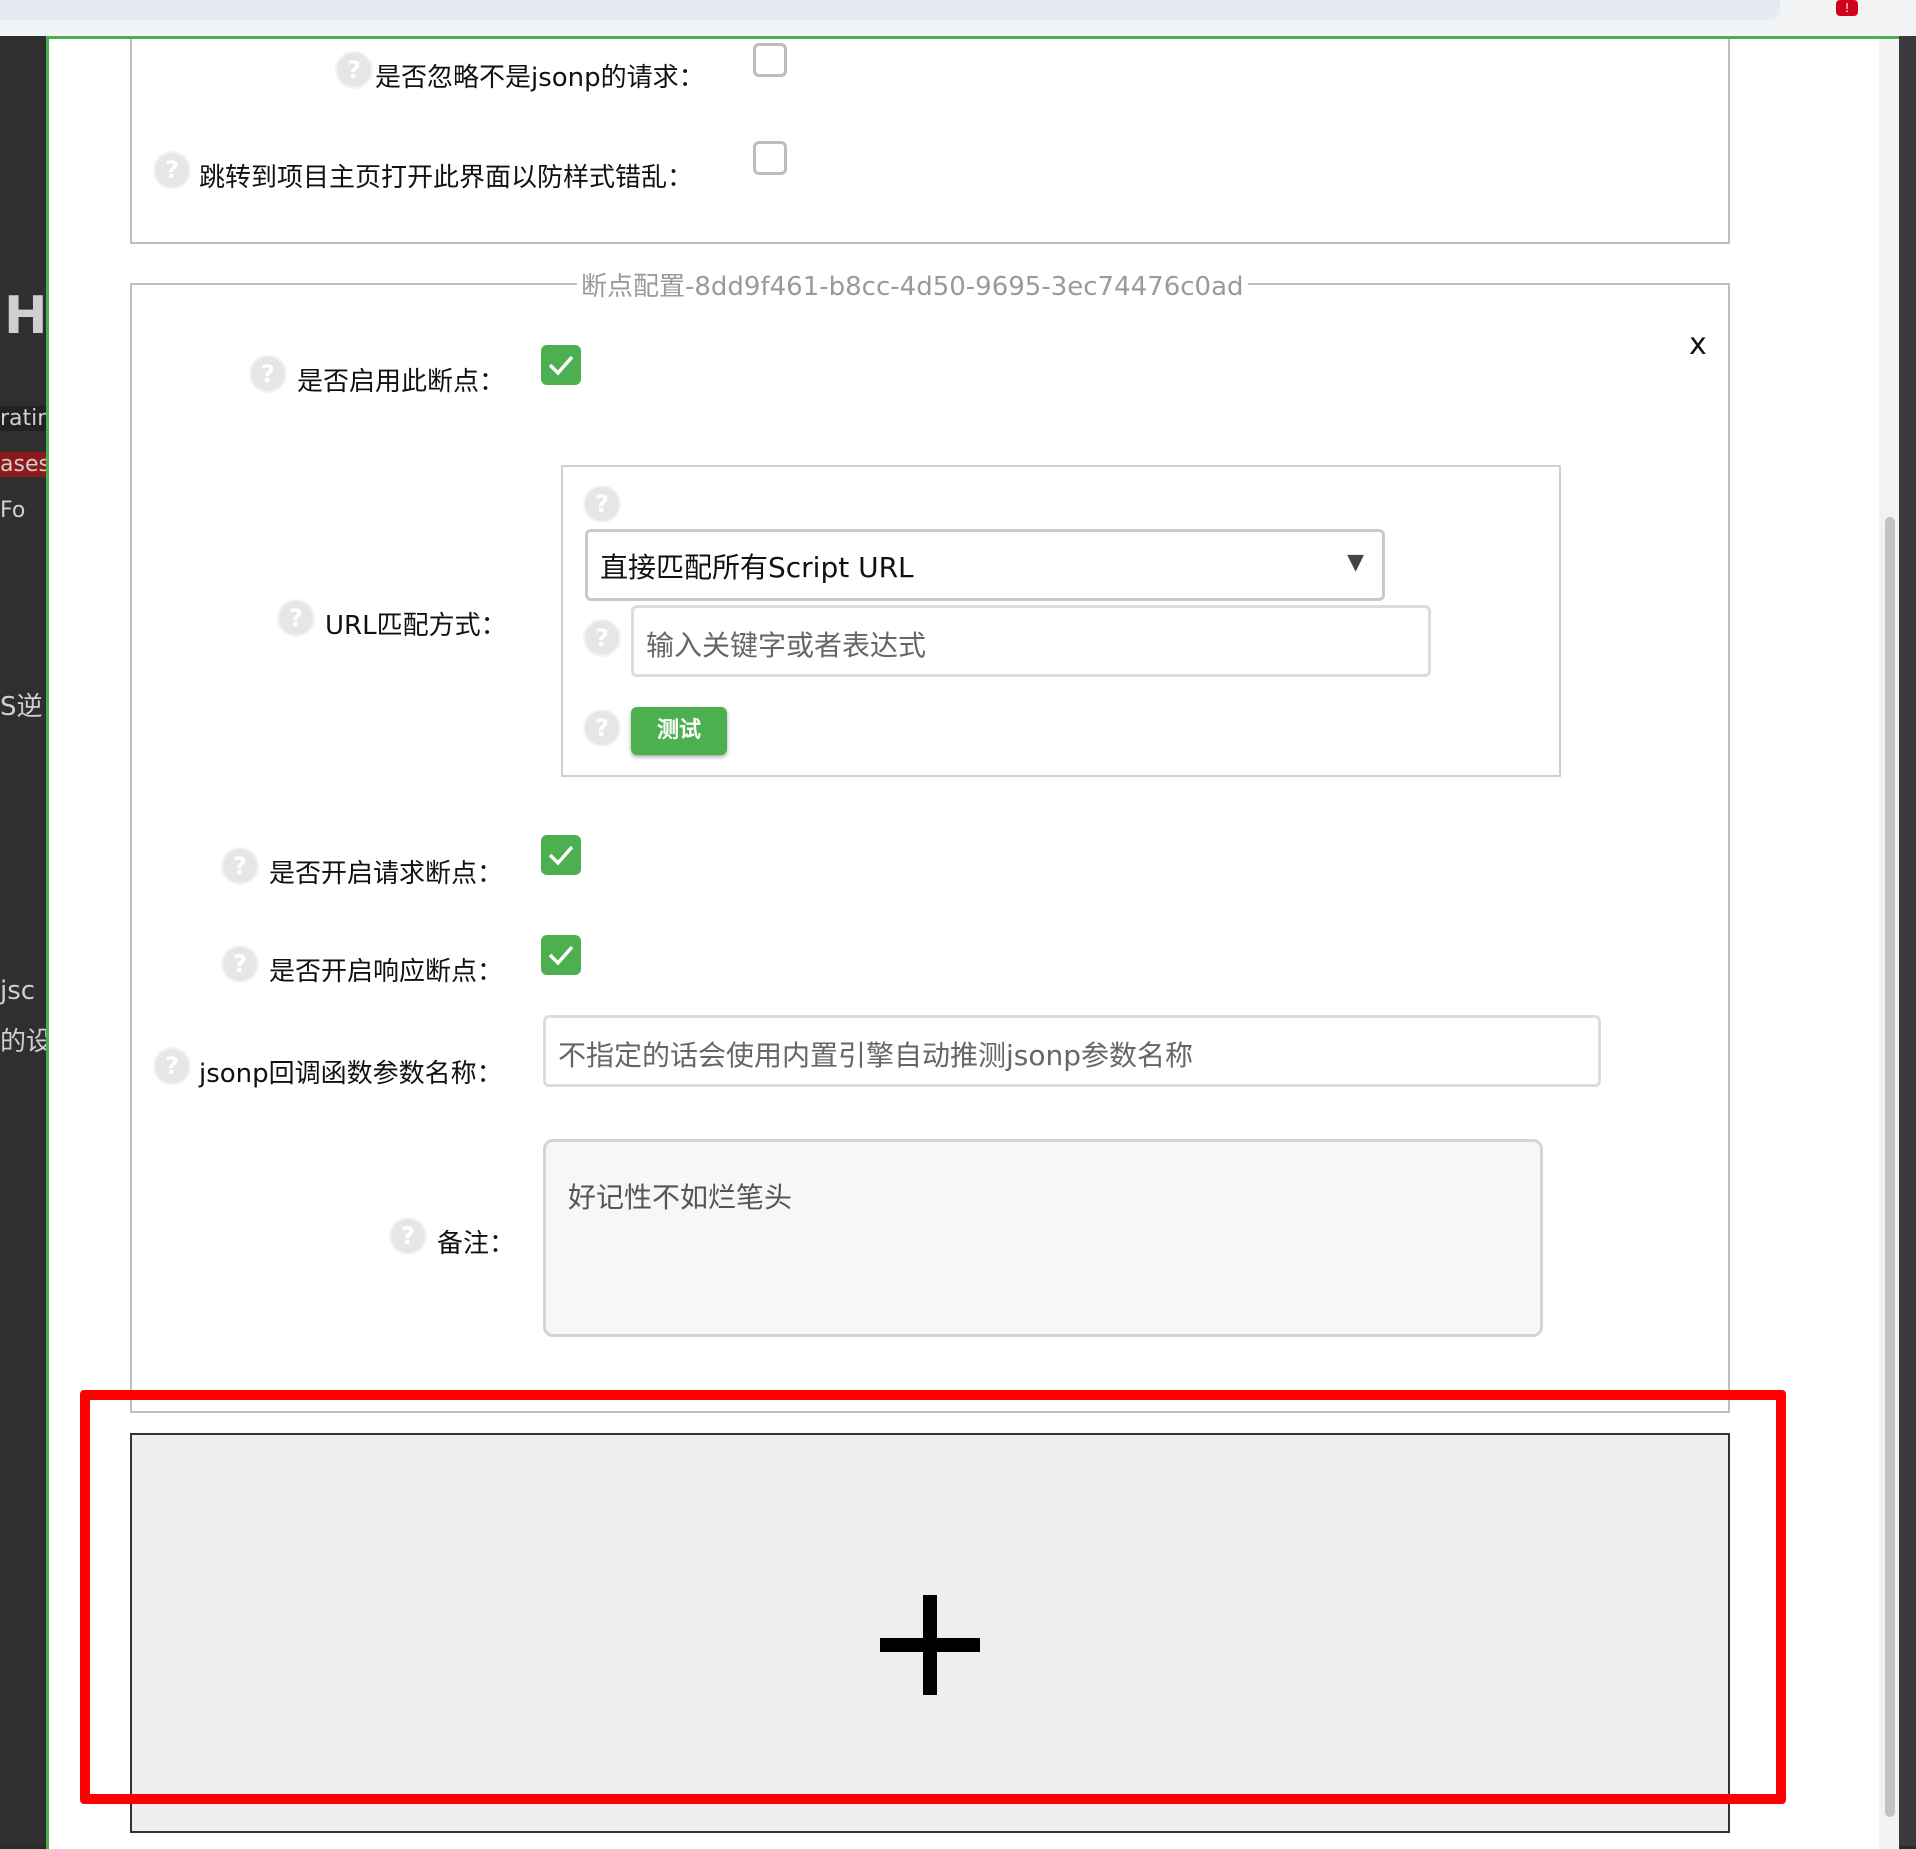 This screenshot has width=1916, height=1849. I want to click on url-match-label: URL匹配方式：, so click(416, 626).